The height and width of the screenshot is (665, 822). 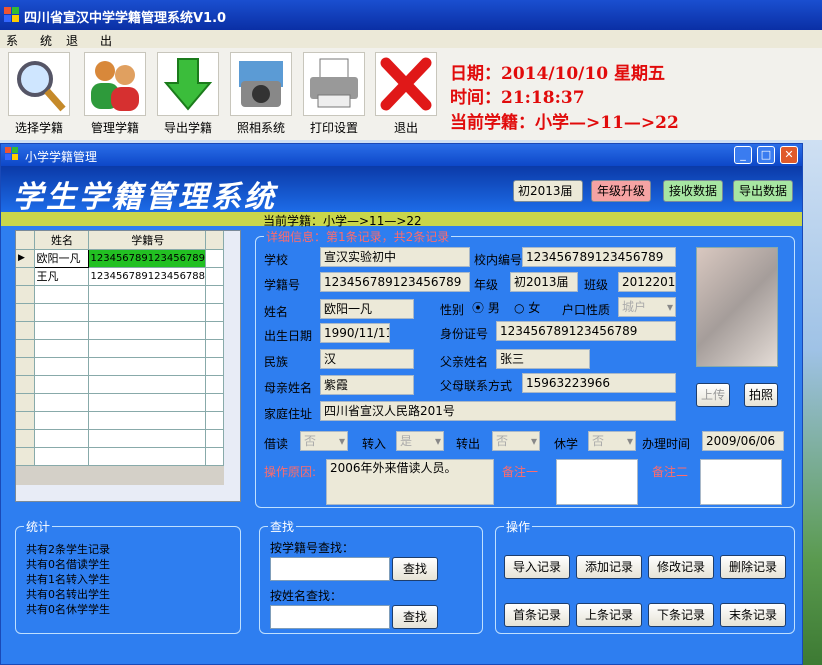 What do you see at coordinates (330, 617) in the screenshot?
I see `search-name-input` at bounding box center [330, 617].